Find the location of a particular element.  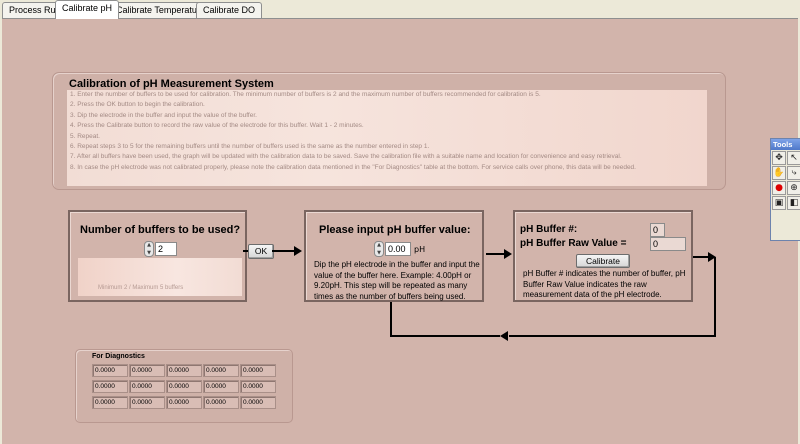

buffer-number-label: pH Buffer #: is located at coordinates (549, 229).